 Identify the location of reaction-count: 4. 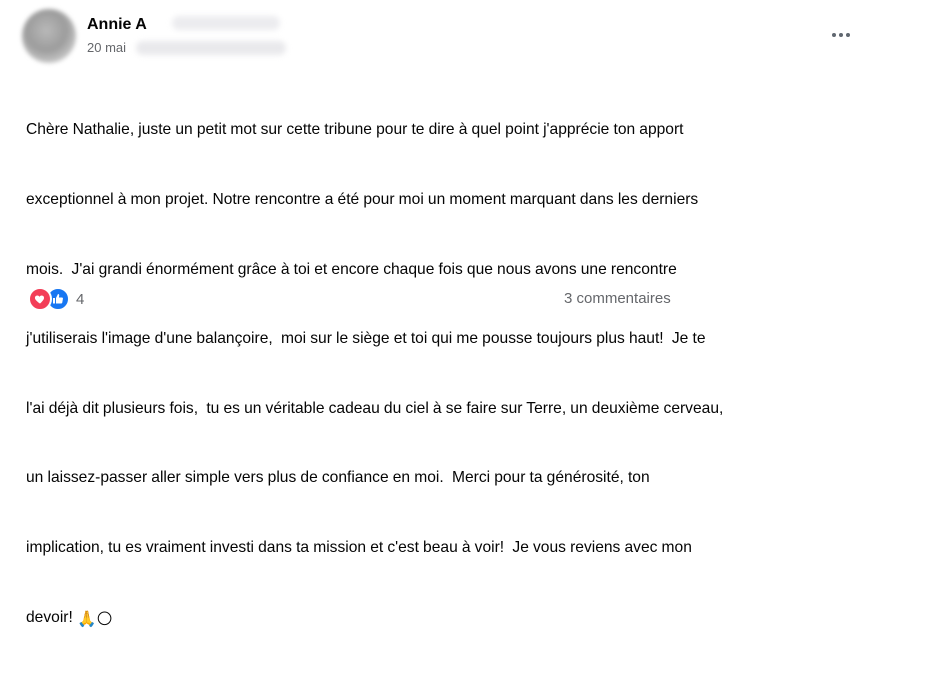
(80, 299).